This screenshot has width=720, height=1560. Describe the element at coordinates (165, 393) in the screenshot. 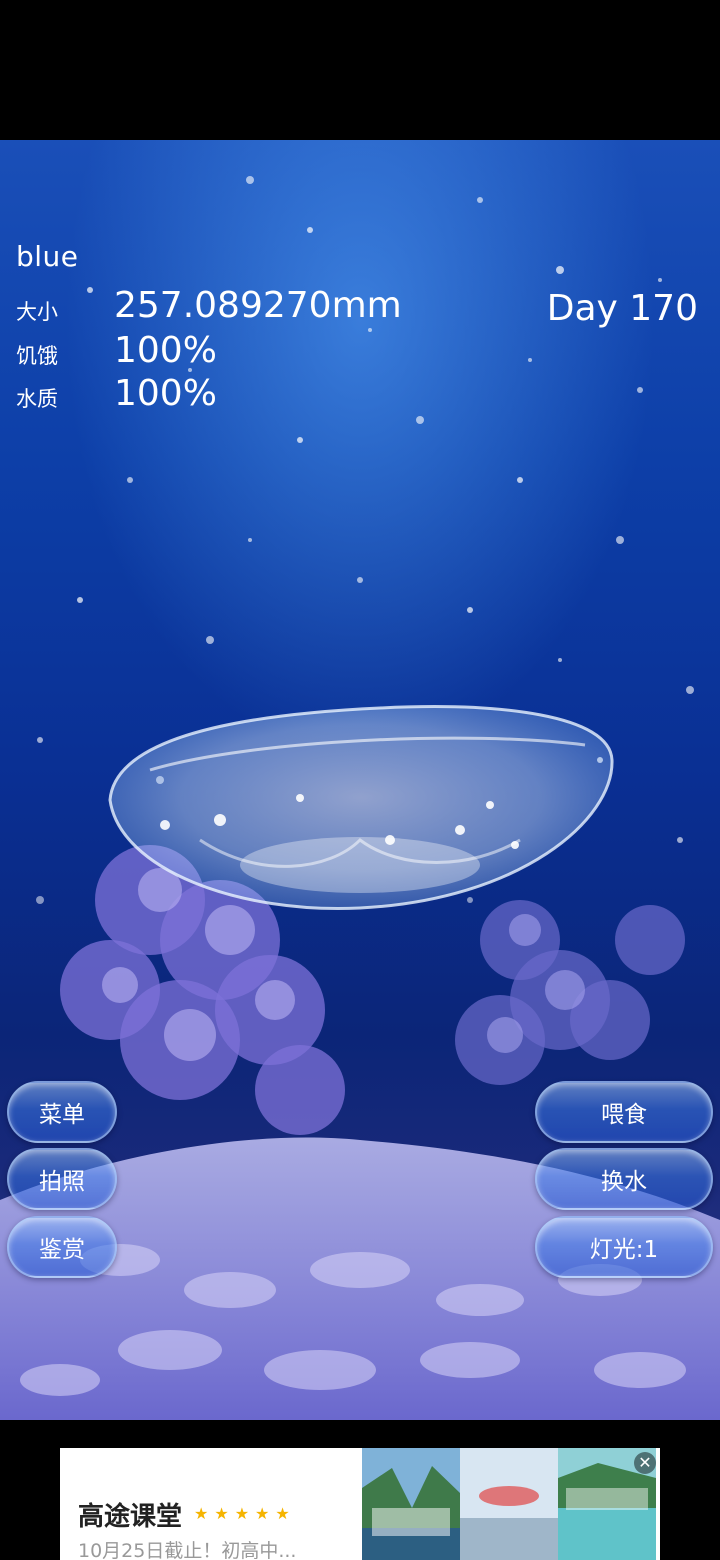

I see `water-quality-value: 100%` at that location.